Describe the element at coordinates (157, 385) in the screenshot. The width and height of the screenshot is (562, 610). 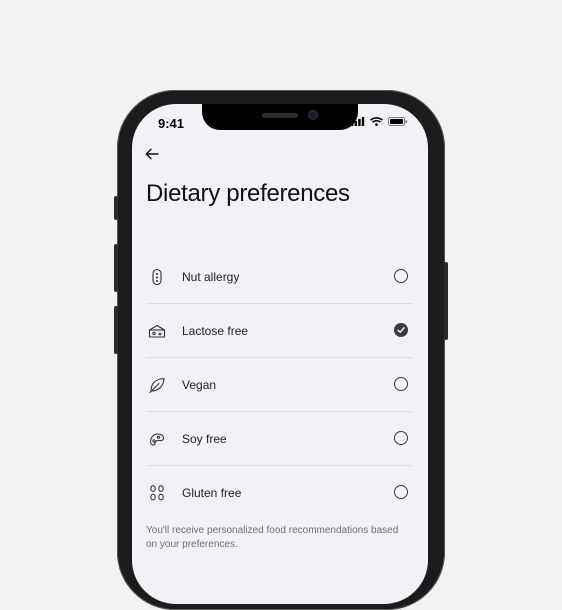
I see `leaf-icon` at that location.